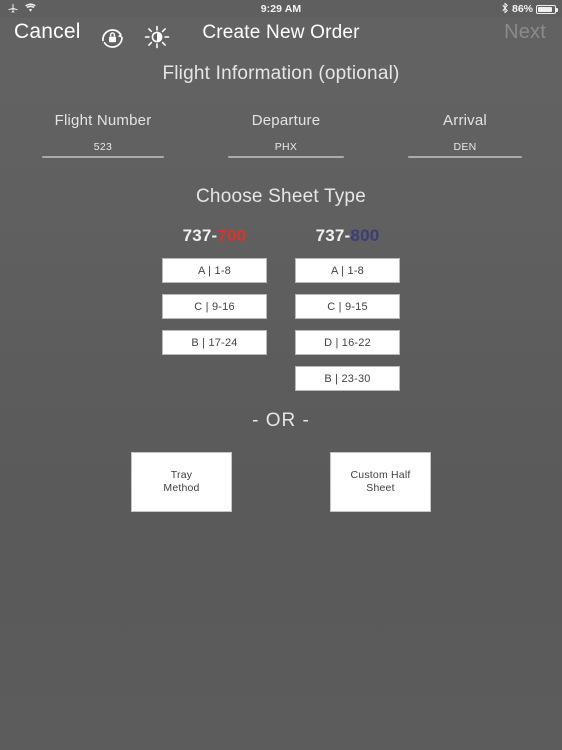 The width and height of the screenshot is (562, 750). I want to click on arrival-field-group: Arrival DEN, so click(465, 135).